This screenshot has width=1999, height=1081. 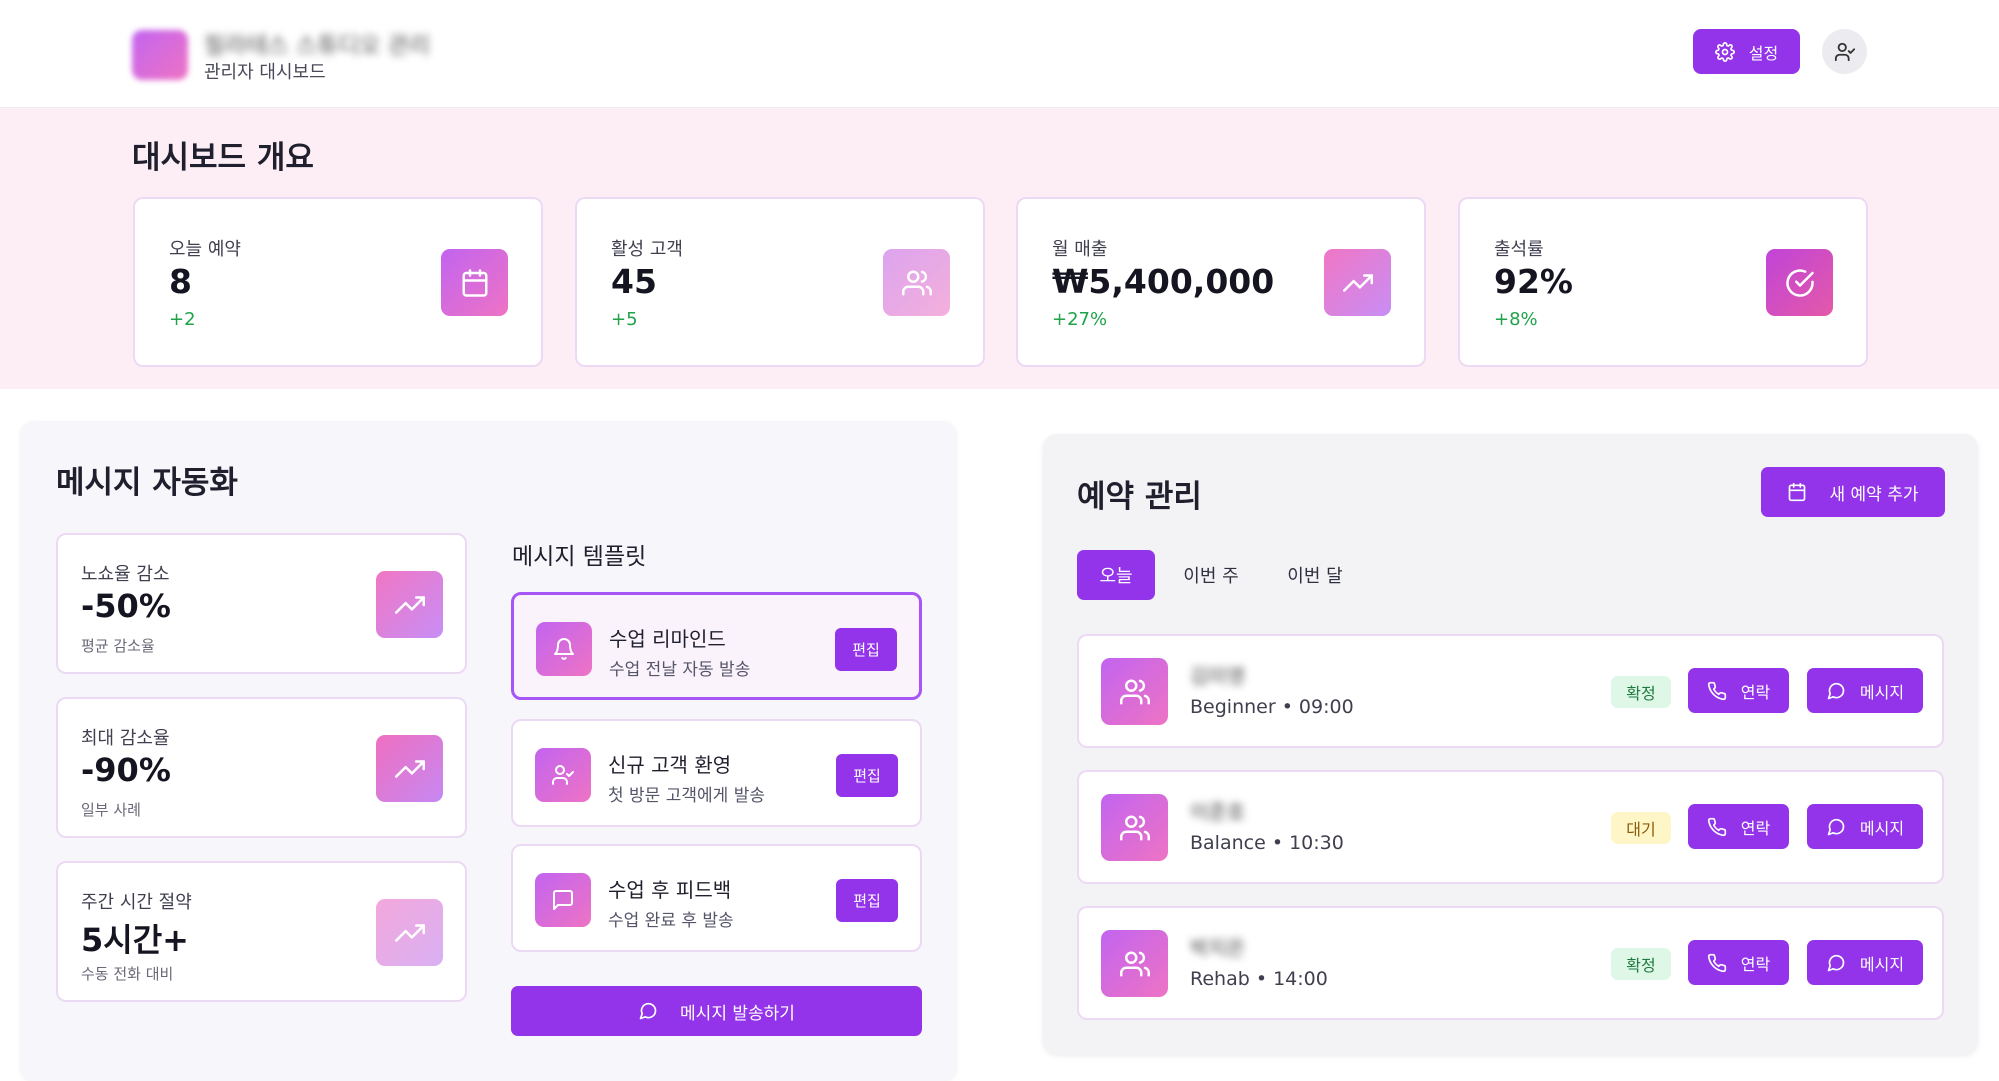 I want to click on stat-card-active-customers: 활성 고객 45 +5, so click(x=780, y=282).